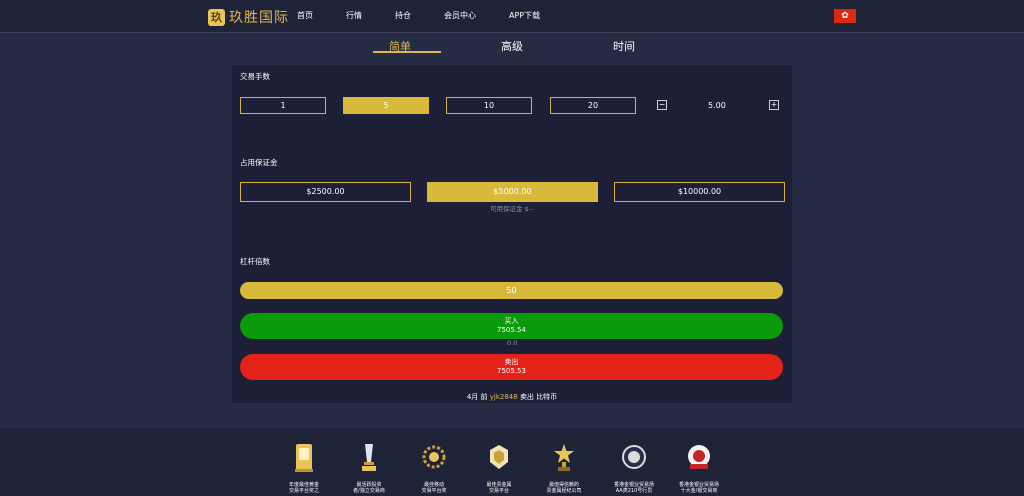 Image resolution: width=1024 pixels, height=496 pixels. Describe the element at coordinates (845, 16) in the screenshot. I see `hong-kong-flag-icon: ✿` at that location.